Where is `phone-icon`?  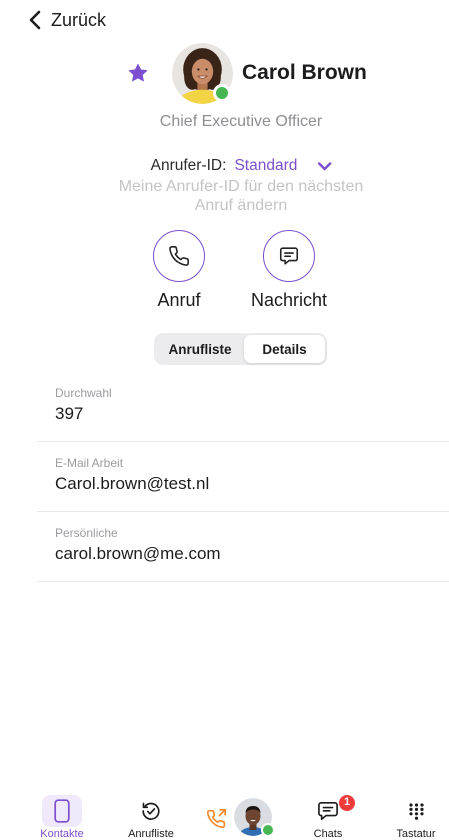
phone-icon is located at coordinates (179, 256).